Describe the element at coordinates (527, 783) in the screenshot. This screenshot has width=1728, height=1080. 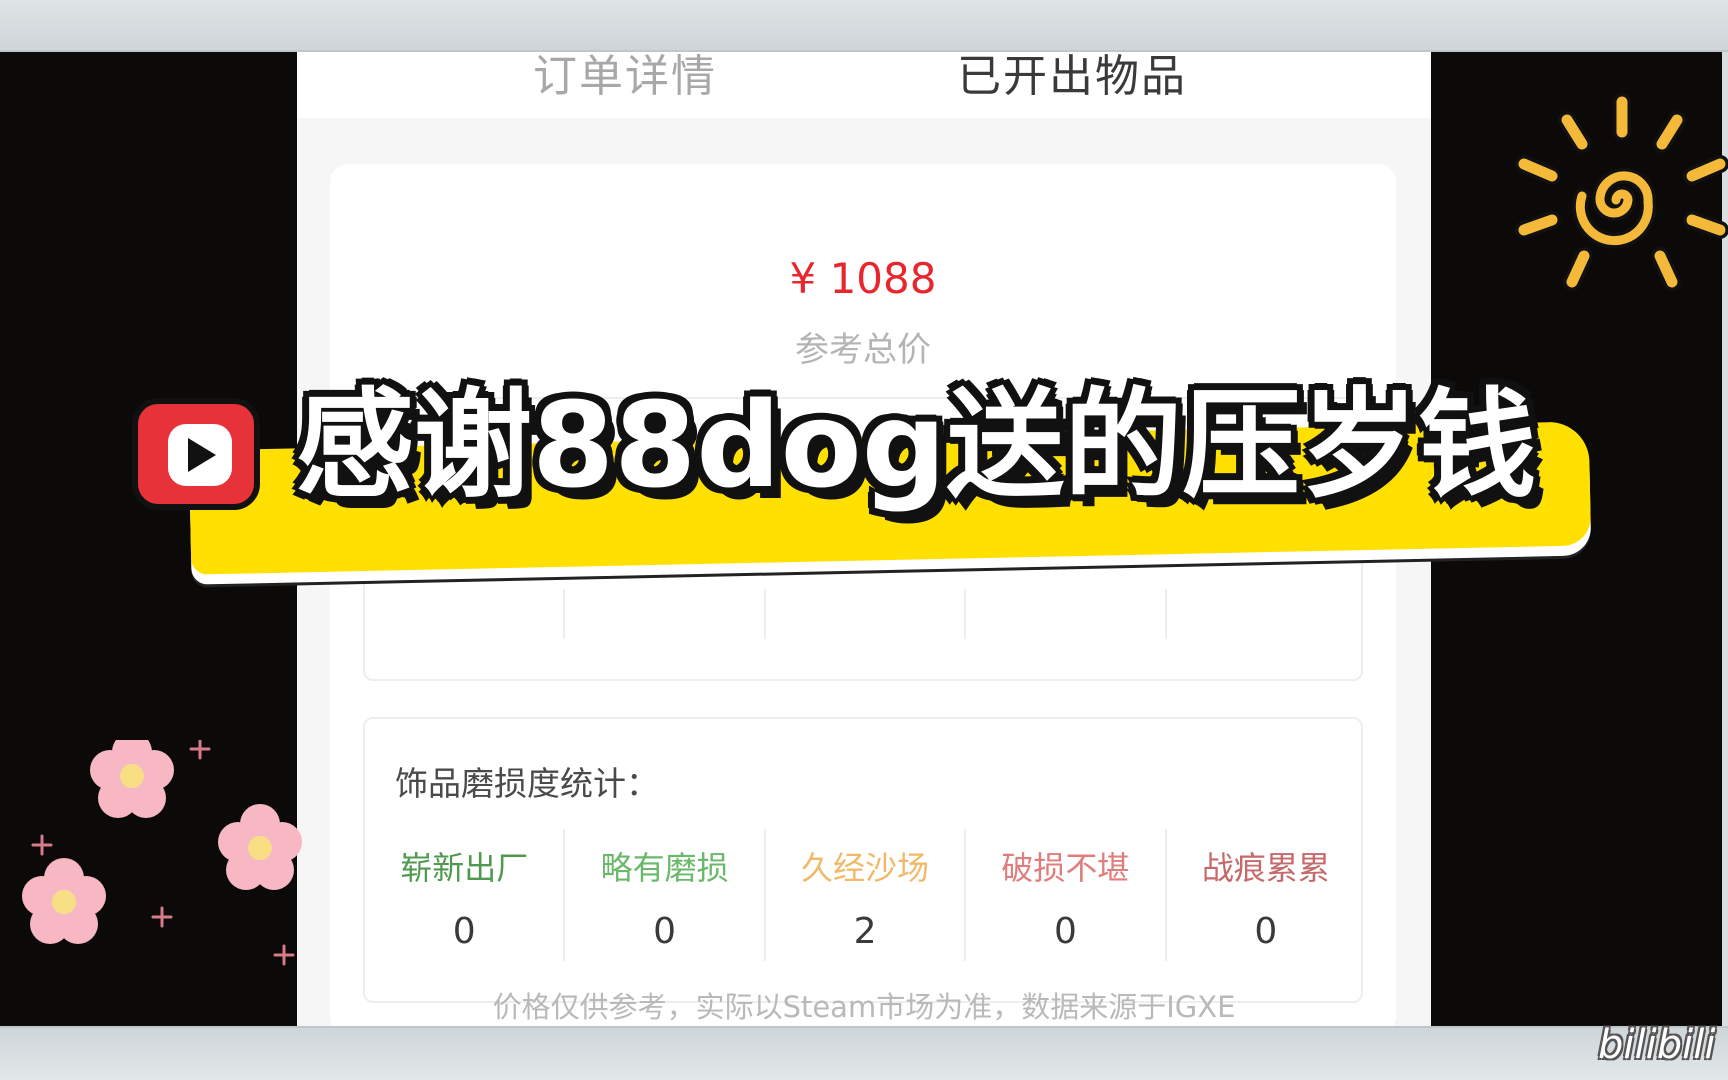
I see `wear-stats-title: 饰品磨损度统计：` at that location.